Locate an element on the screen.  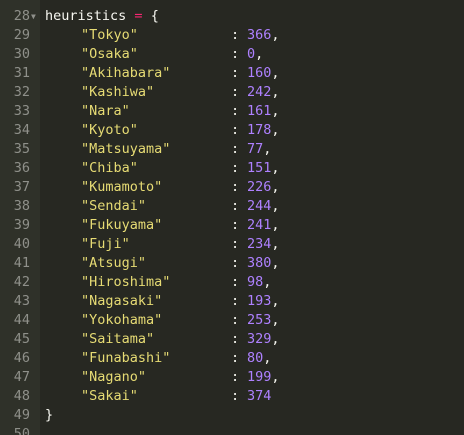
dict-key: "Chiba" is located at coordinates (109, 168).